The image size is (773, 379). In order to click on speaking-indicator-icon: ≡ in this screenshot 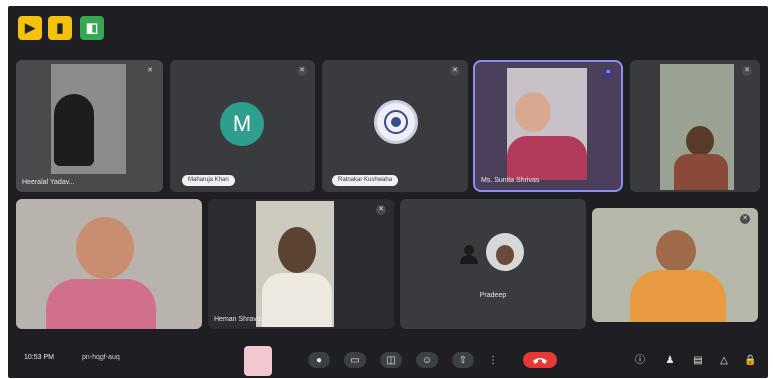, I will do `click(608, 73)`.